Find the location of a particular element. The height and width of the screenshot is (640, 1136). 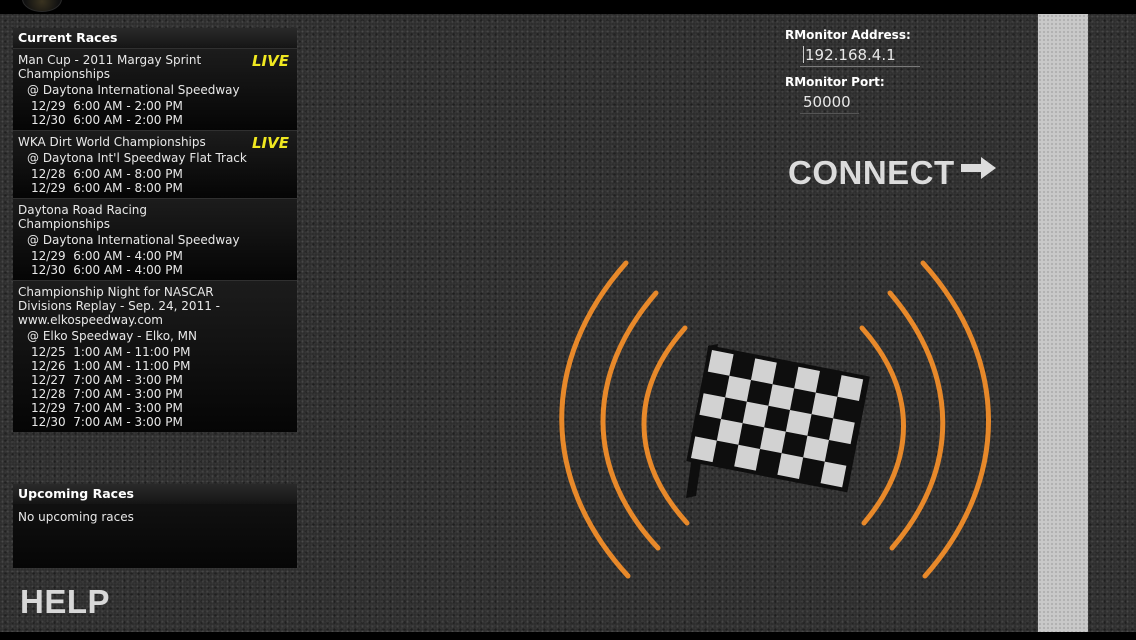

address-label: RMonitor Address: is located at coordinates (848, 35).